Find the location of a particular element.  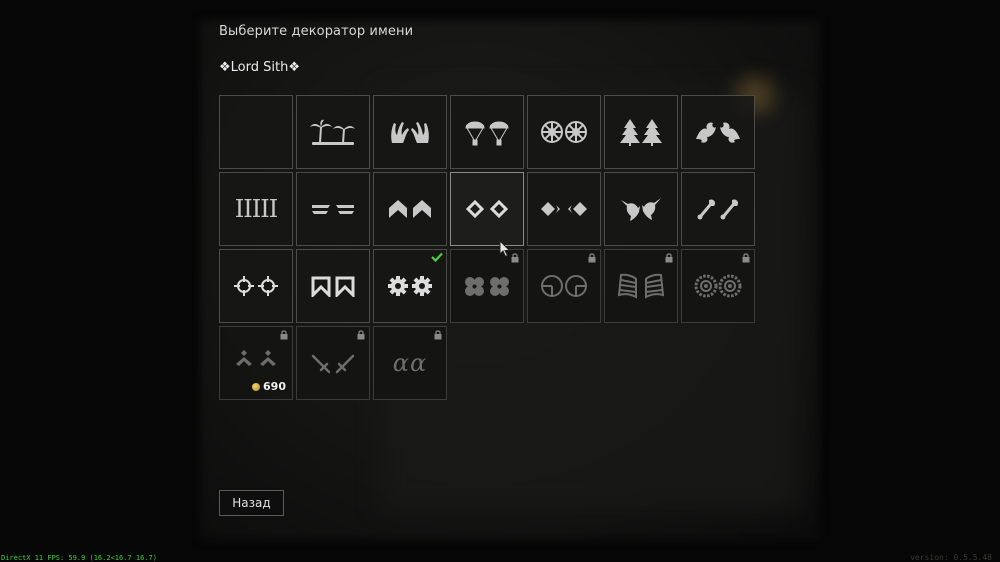

coin-icon is located at coordinates (256, 386).